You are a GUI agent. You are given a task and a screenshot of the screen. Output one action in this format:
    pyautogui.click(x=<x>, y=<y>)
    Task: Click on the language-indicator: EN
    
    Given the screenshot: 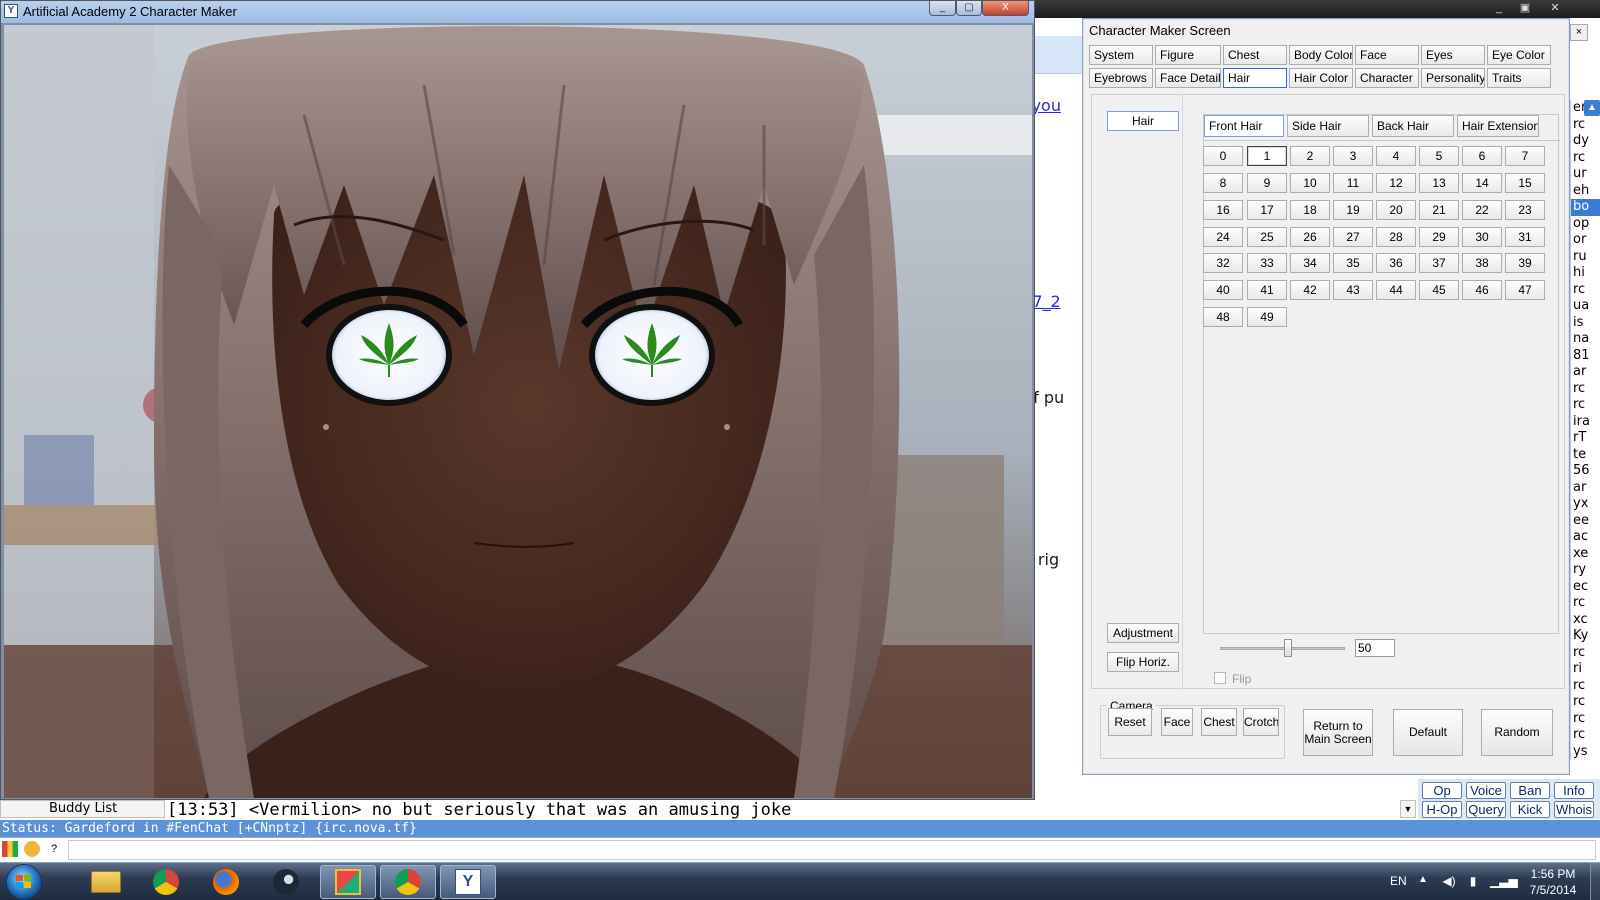 What is the action you would take?
    pyautogui.click(x=1398, y=881)
    